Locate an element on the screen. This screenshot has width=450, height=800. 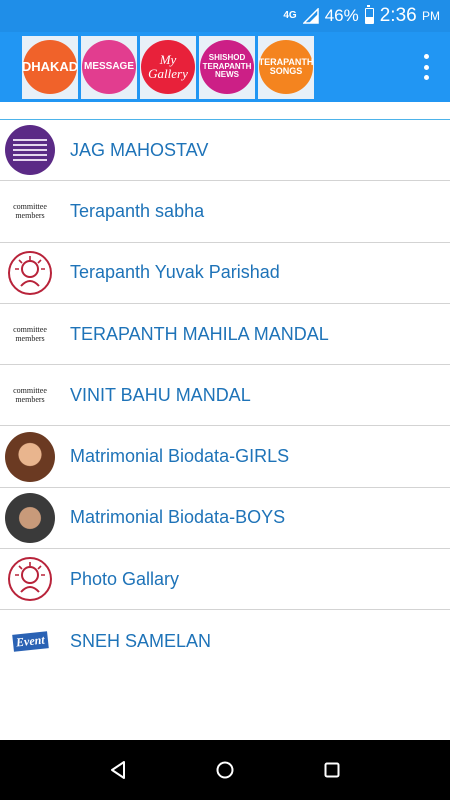
gallery-tab-icon: My Gallery is located at coordinates (168, 67).